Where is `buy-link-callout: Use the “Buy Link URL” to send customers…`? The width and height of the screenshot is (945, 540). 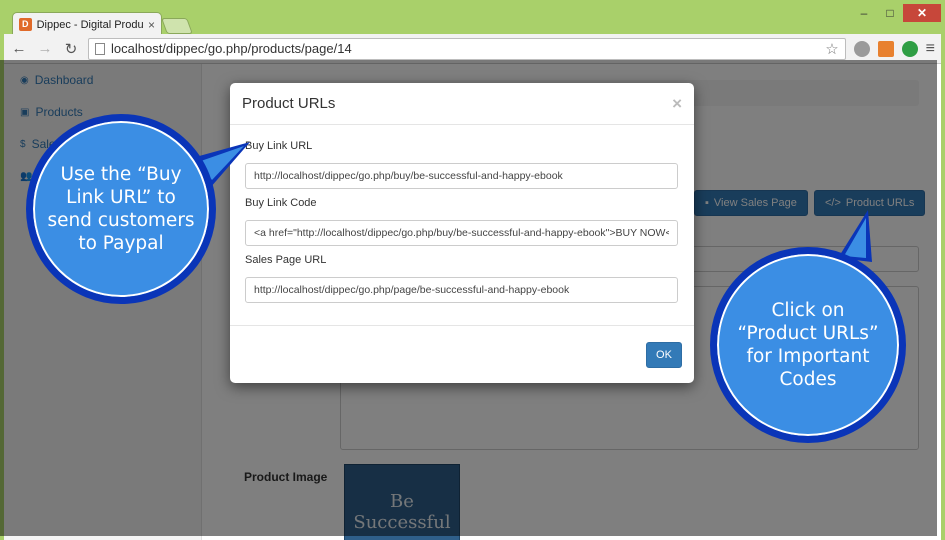 buy-link-callout: Use the “Buy Link URL” to send customers… is located at coordinates (121, 209).